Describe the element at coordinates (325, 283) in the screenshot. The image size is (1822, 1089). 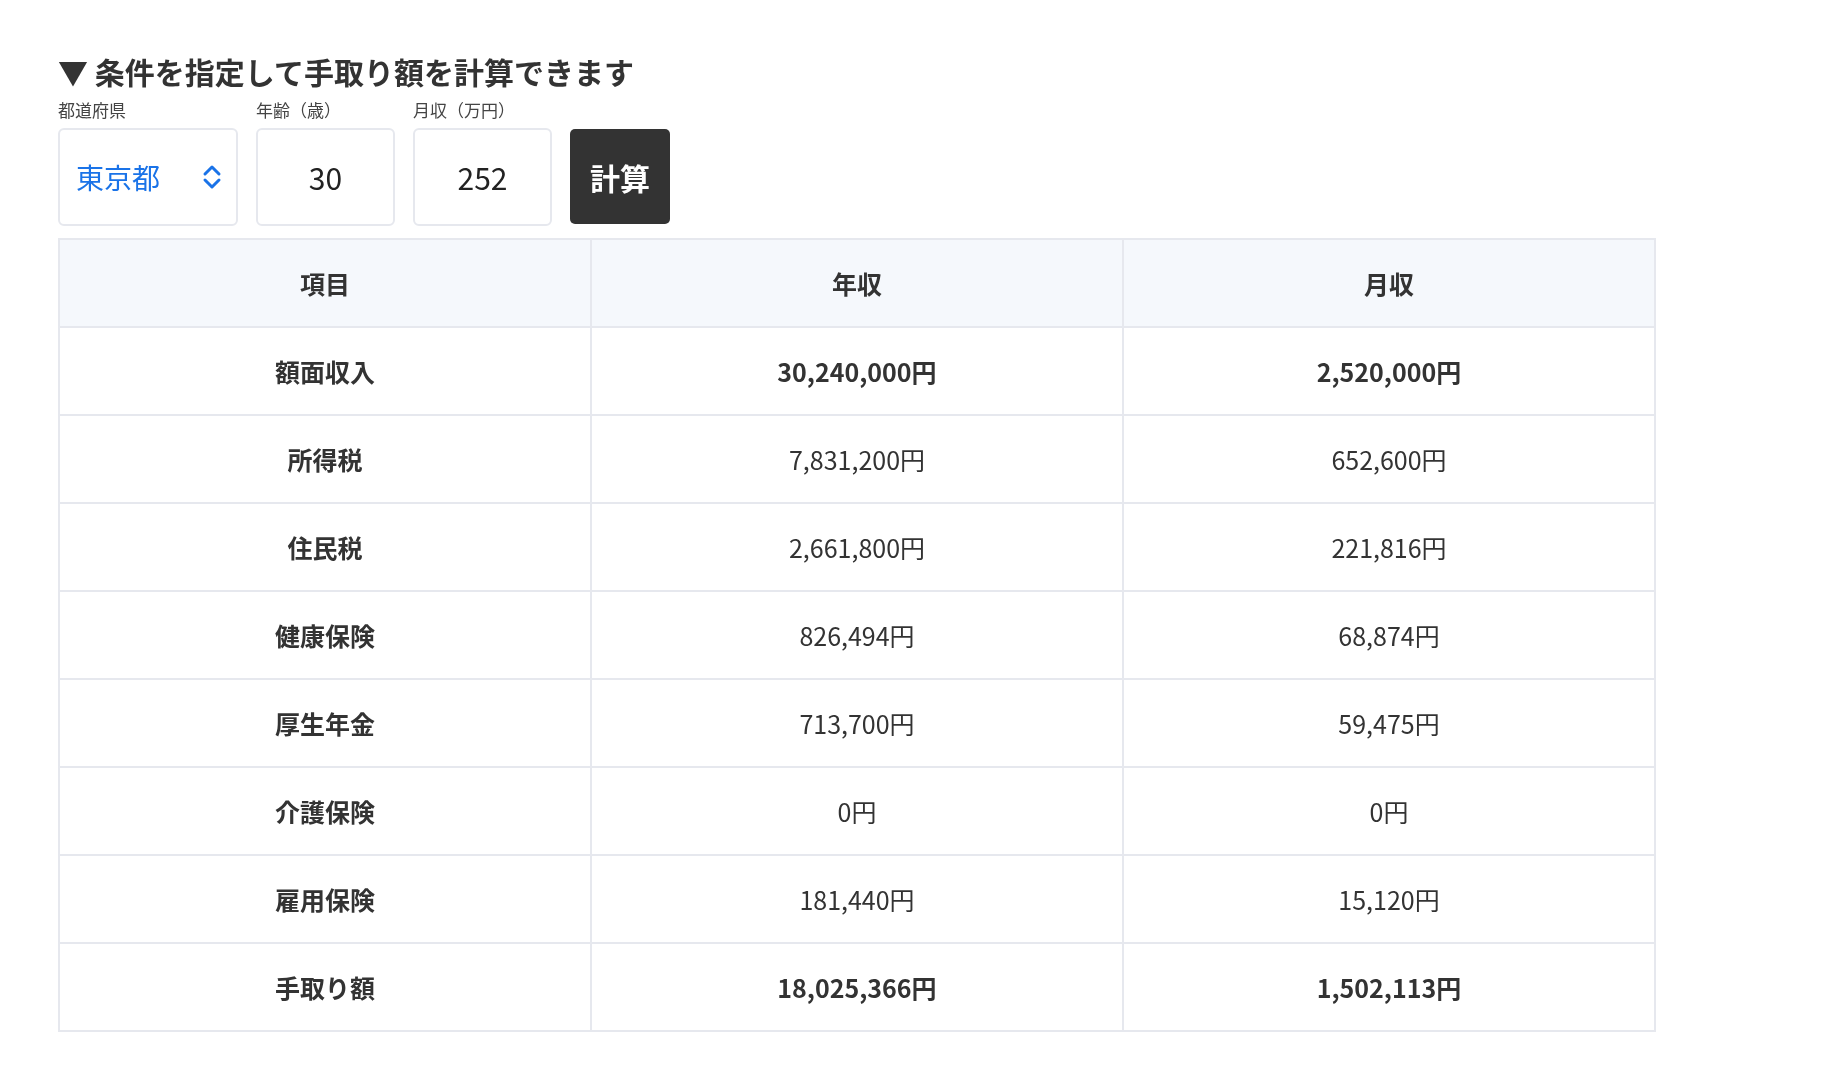
I see `column-header: 項目` at that location.